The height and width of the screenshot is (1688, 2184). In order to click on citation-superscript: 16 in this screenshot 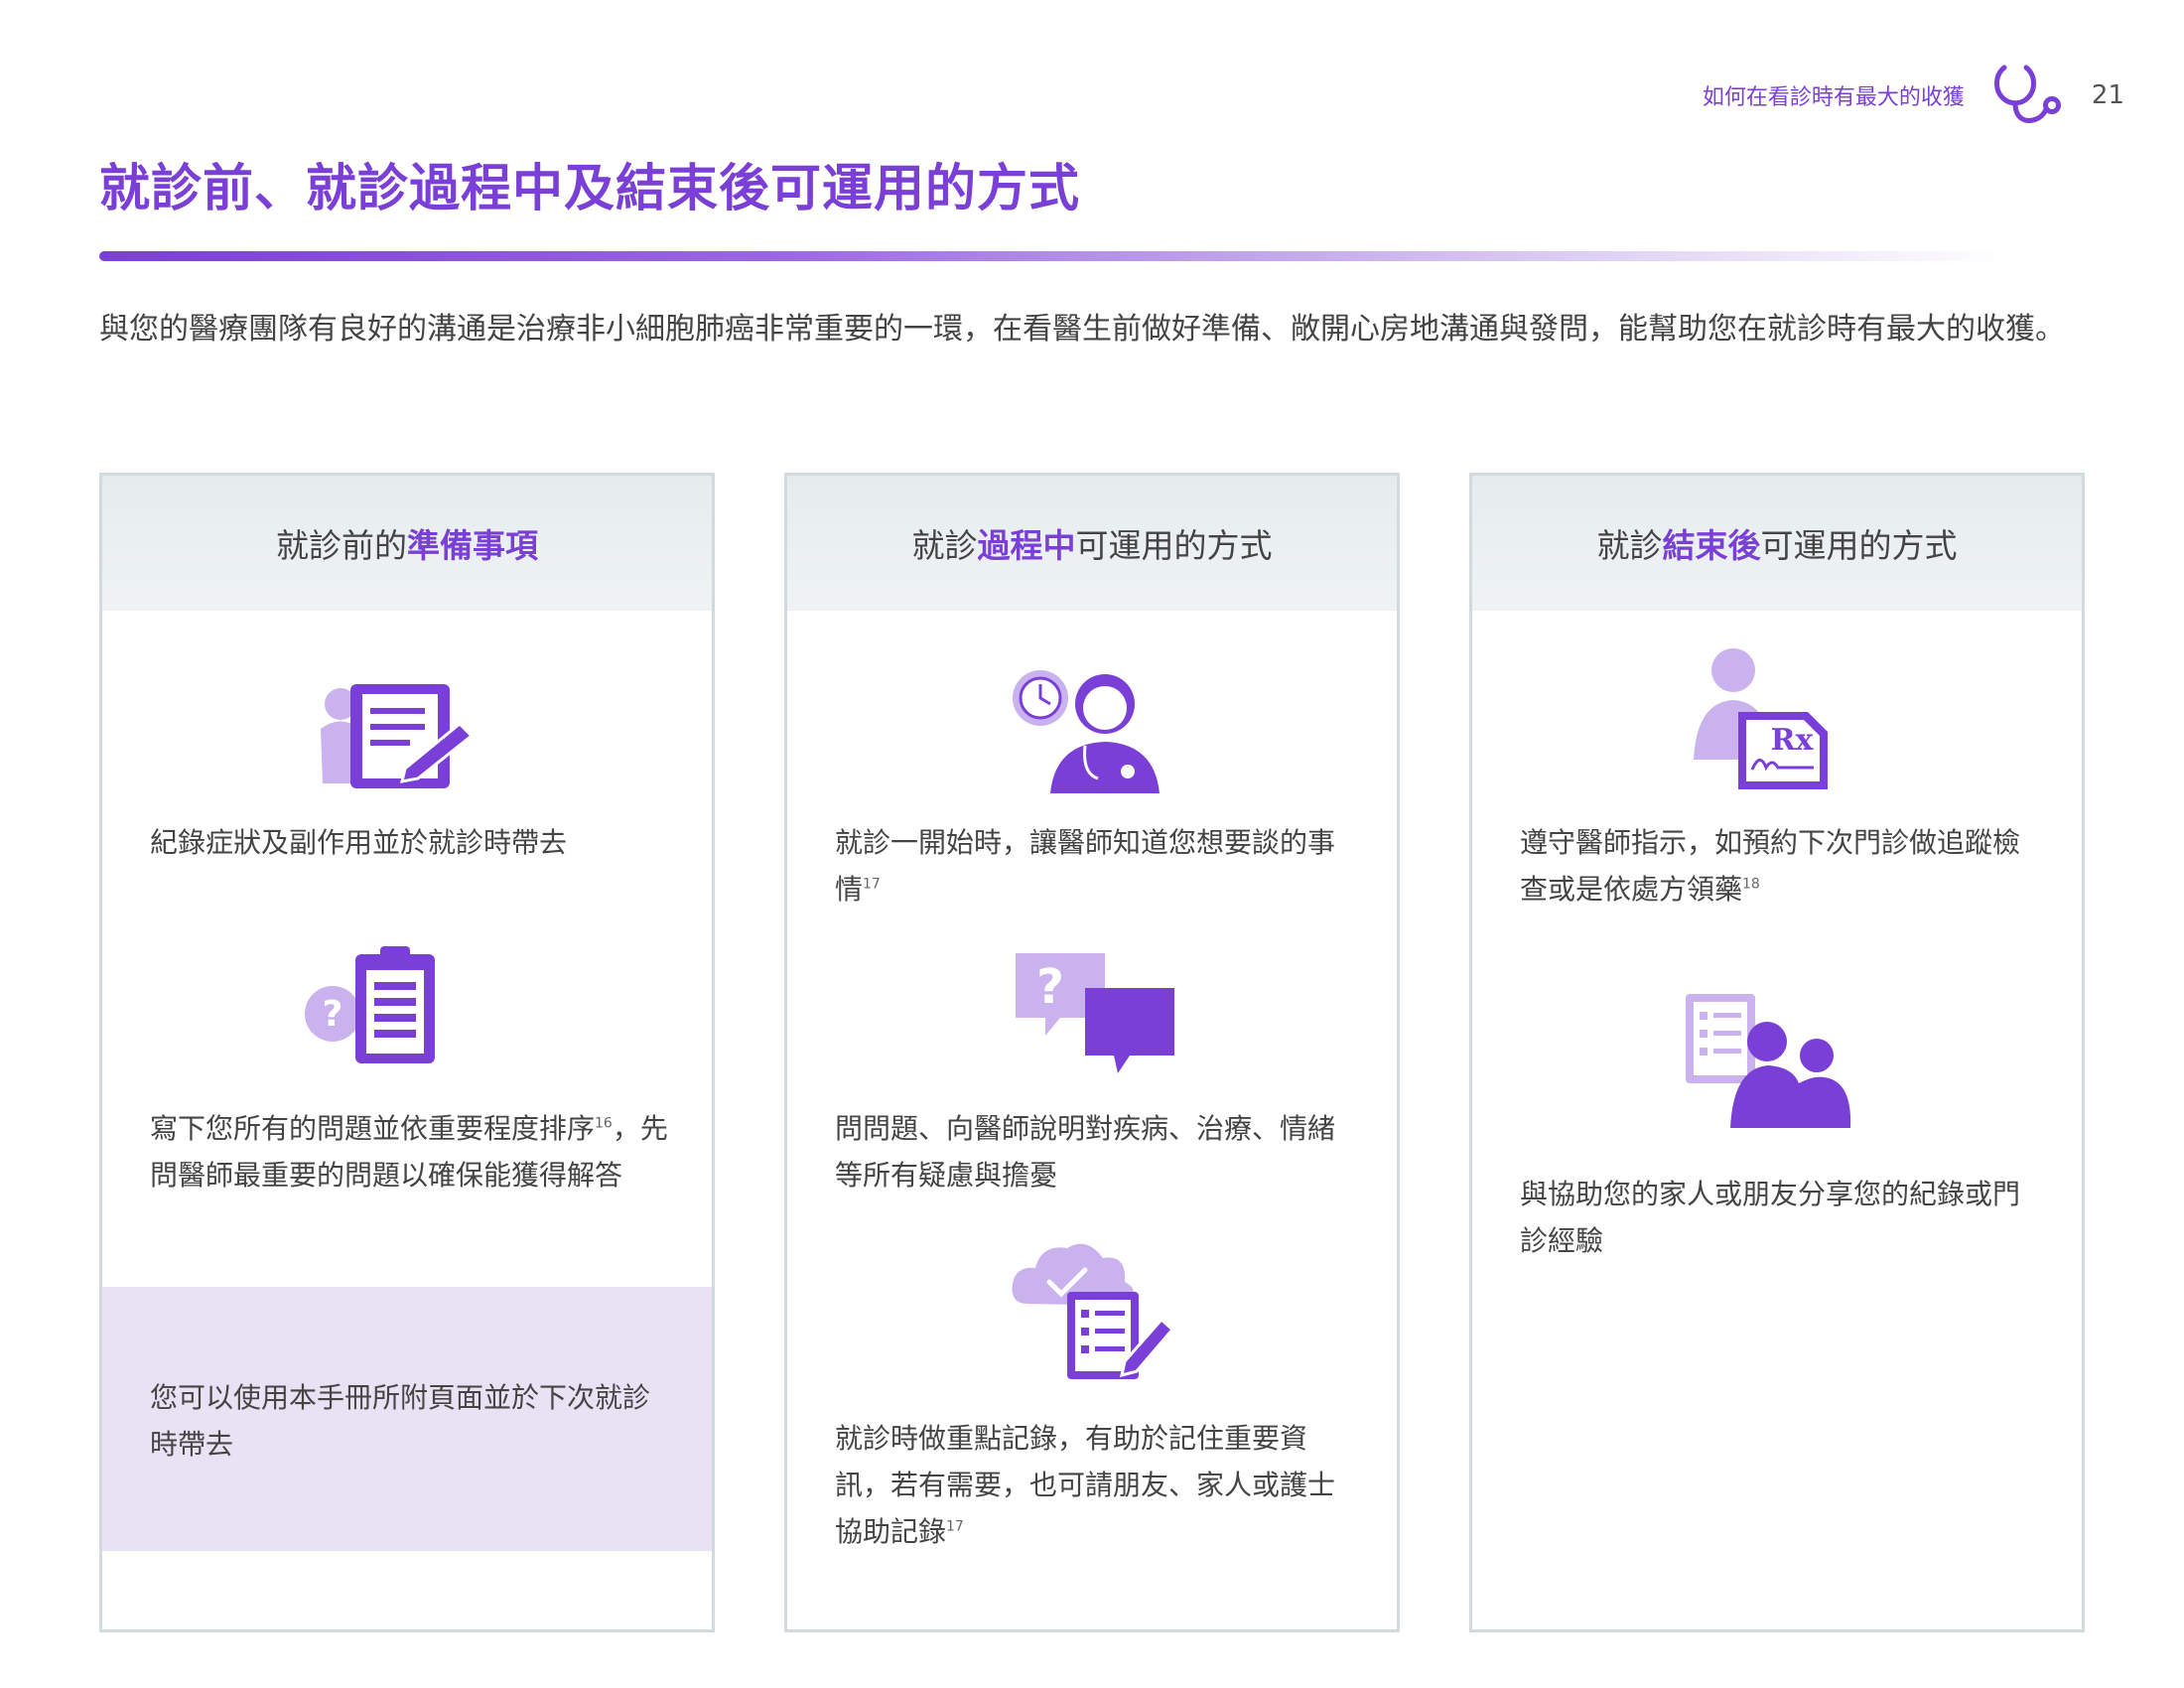, I will do `click(604, 1123)`.